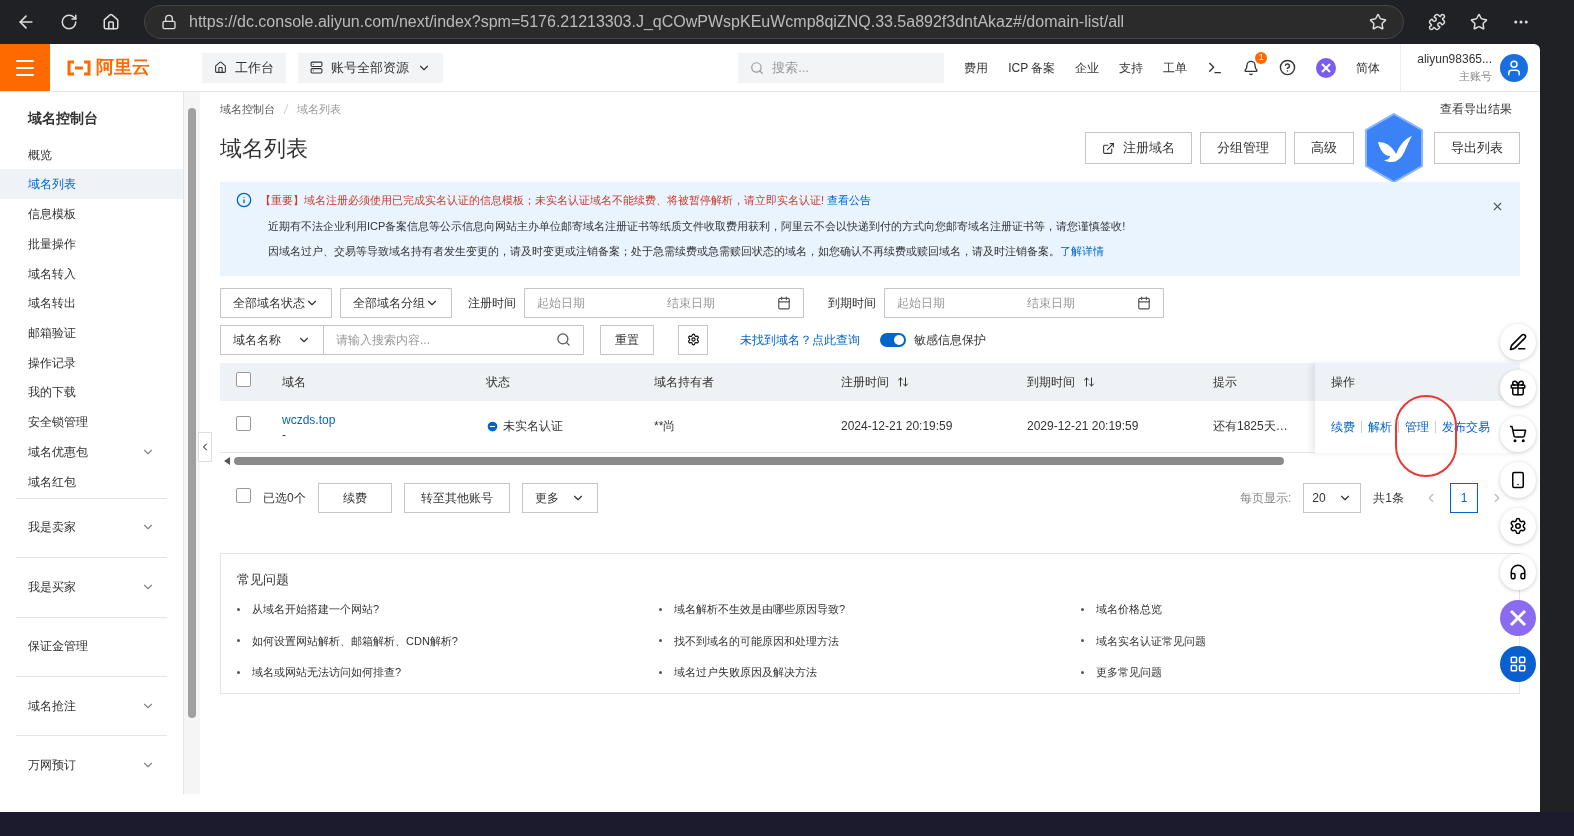 The width and height of the screenshot is (1574, 836). What do you see at coordinates (316, 609) in the screenshot?
I see `faq-link: 从域名开始搭建一个网站?` at bounding box center [316, 609].